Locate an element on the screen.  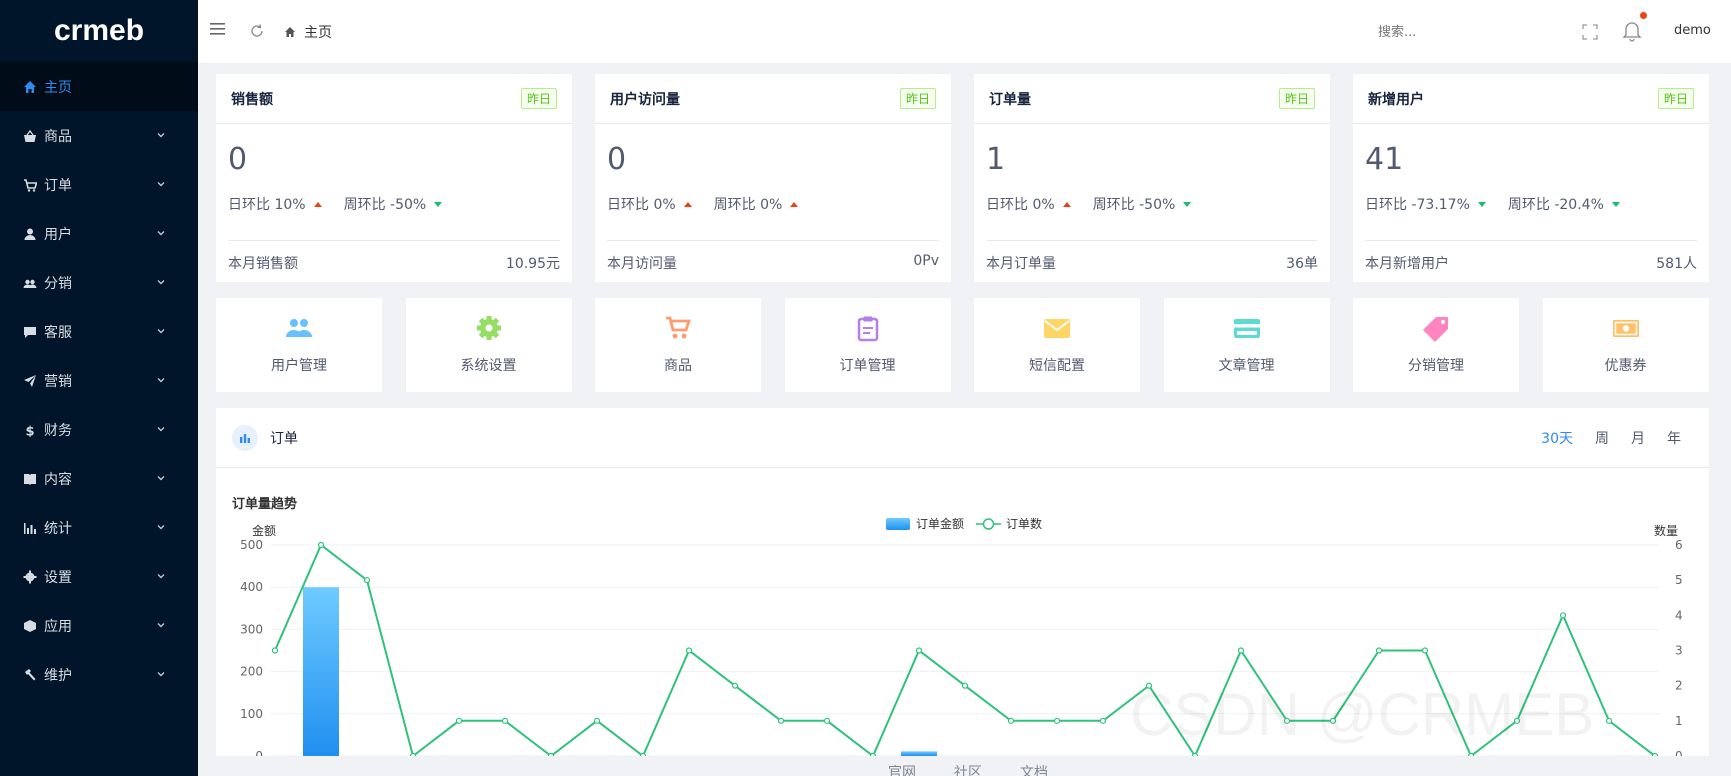
footer-link: 文档 is located at coordinates (1034, 769).